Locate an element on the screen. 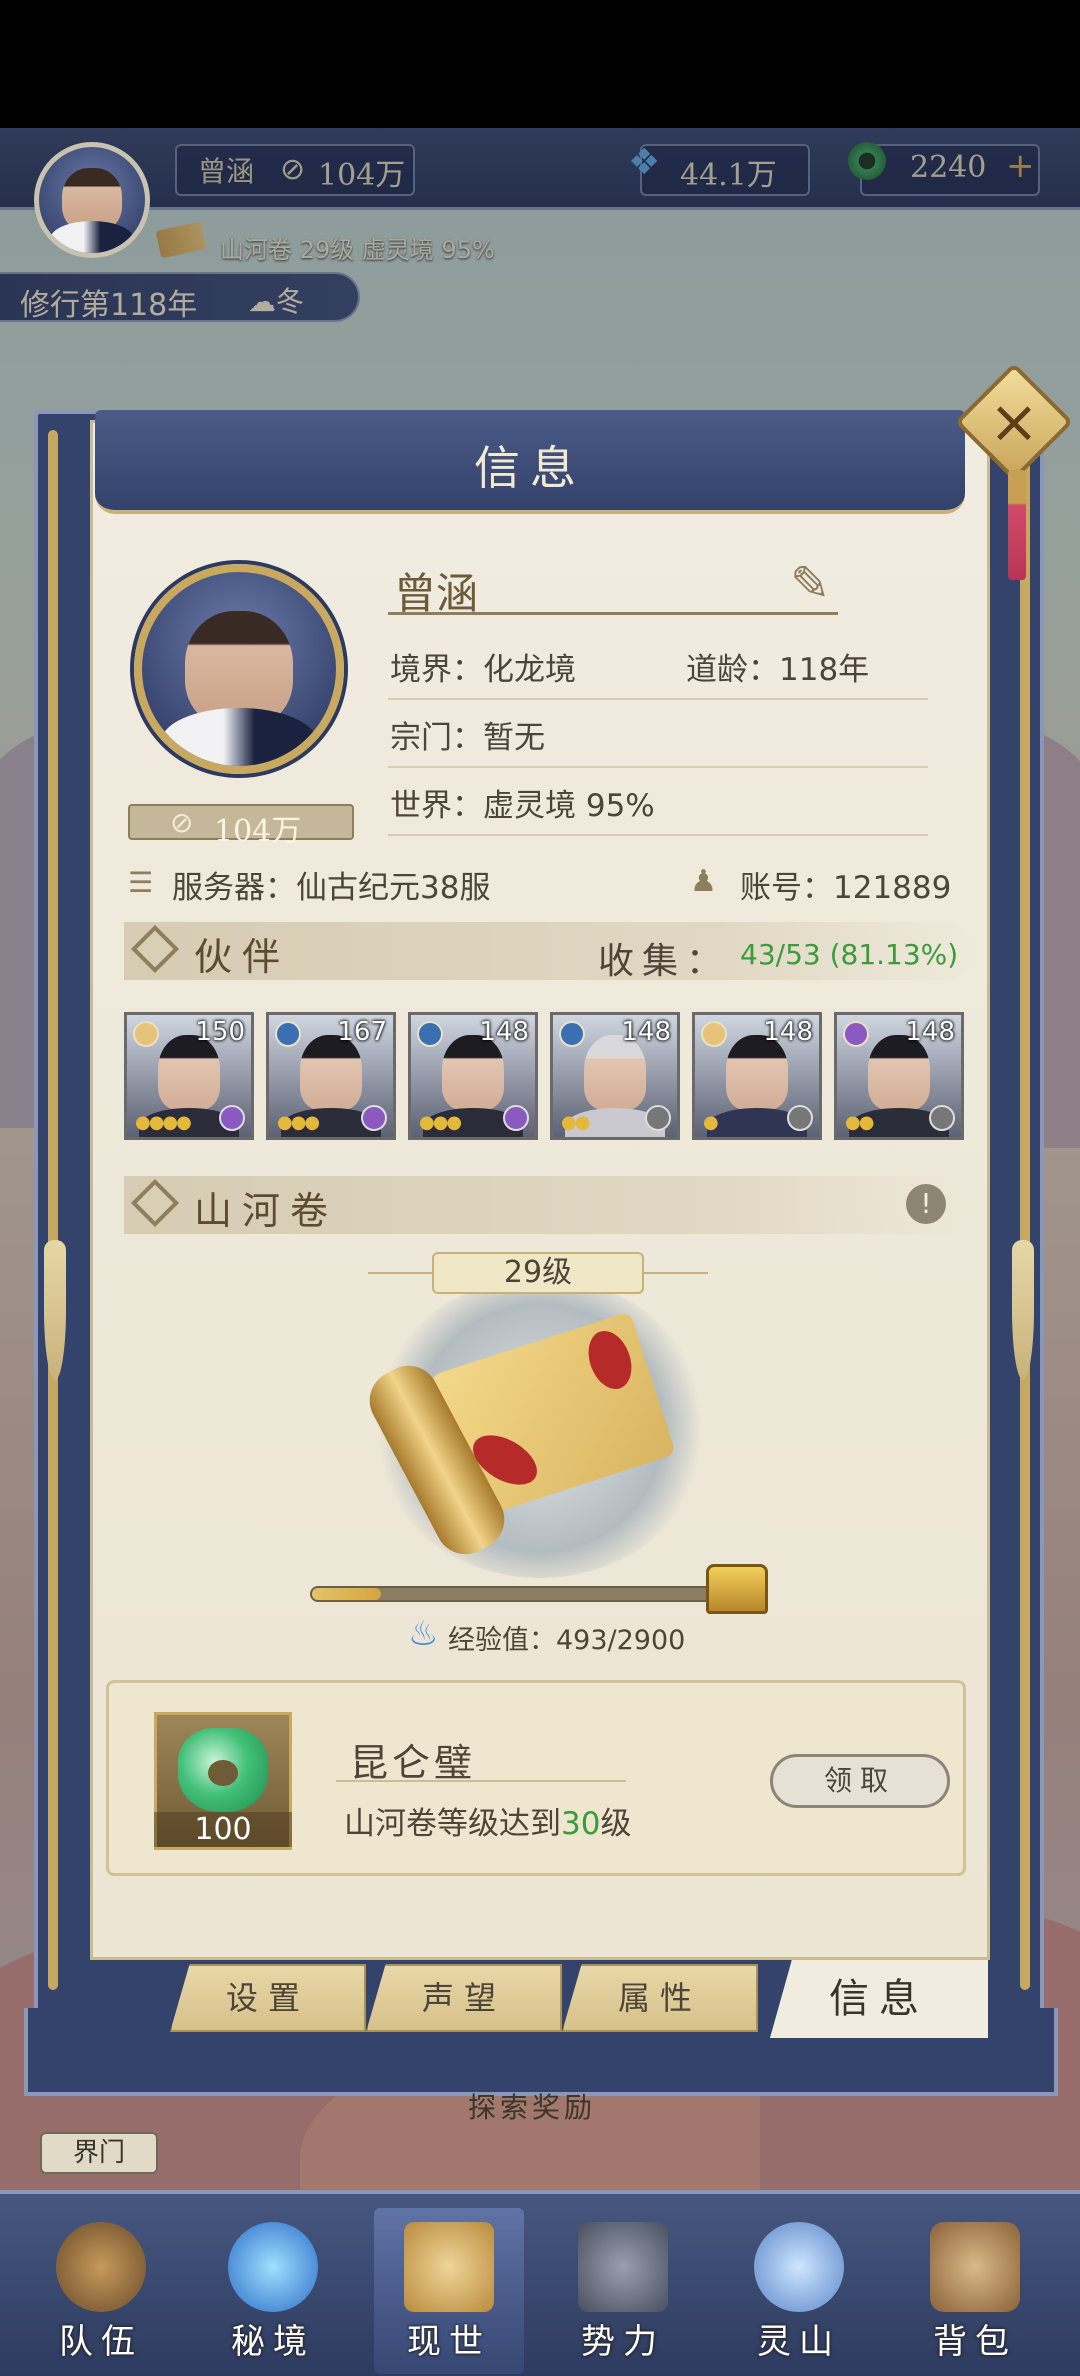  nav-world: 现世 is located at coordinates (449, 2291).